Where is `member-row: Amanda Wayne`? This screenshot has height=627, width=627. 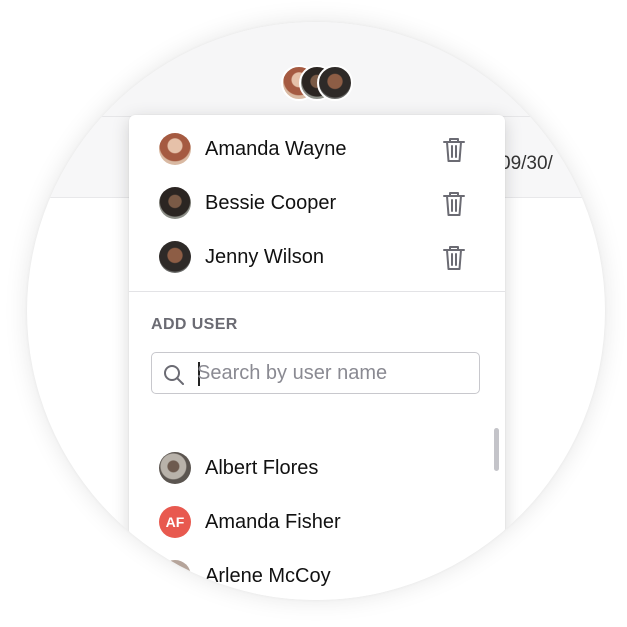
member-row: Amanda Wayne is located at coordinates (319, 150).